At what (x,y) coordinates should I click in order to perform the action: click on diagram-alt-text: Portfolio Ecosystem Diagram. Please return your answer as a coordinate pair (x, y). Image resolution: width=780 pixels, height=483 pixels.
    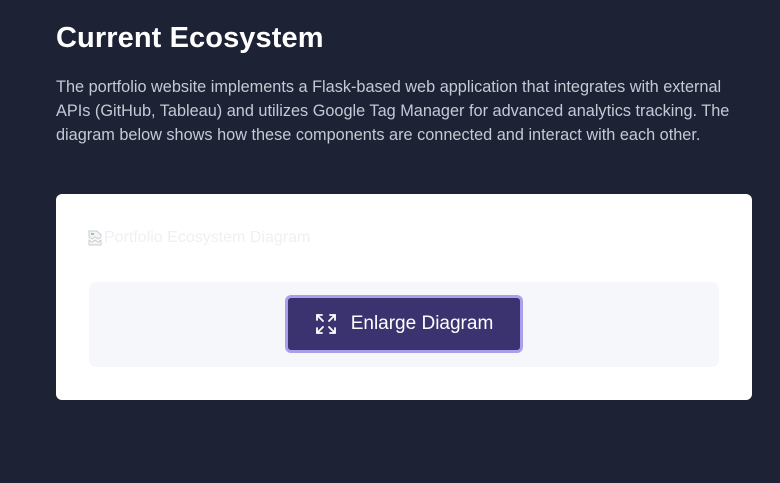
    Looking at the image, I should click on (207, 237).